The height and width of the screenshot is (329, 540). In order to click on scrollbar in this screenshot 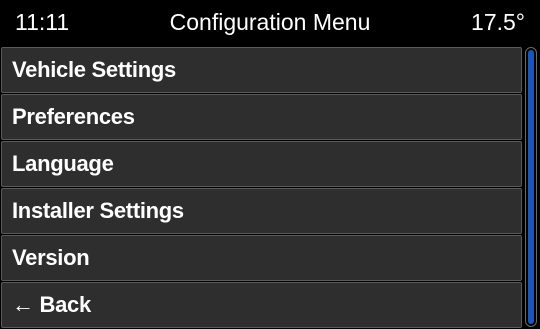, I will do `click(531, 187)`.